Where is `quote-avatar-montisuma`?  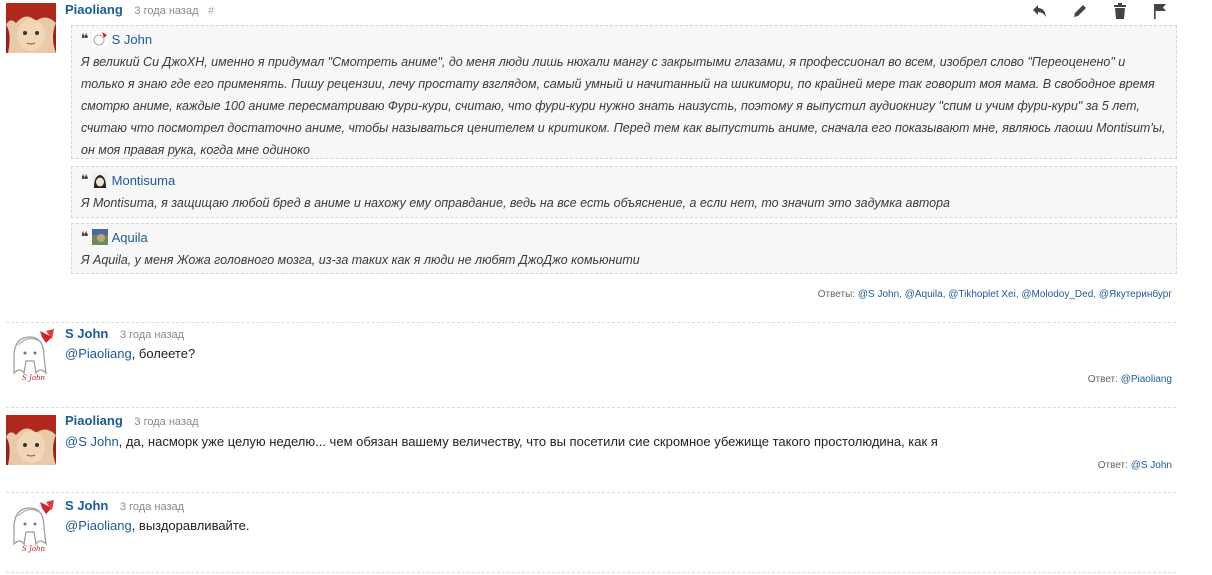 quote-avatar-montisuma is located at coordinates (99, 180).